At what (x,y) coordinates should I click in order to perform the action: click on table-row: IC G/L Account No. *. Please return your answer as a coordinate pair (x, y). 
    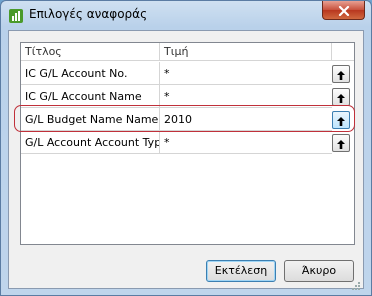
    Looking at the image, I should click on (187, 73).